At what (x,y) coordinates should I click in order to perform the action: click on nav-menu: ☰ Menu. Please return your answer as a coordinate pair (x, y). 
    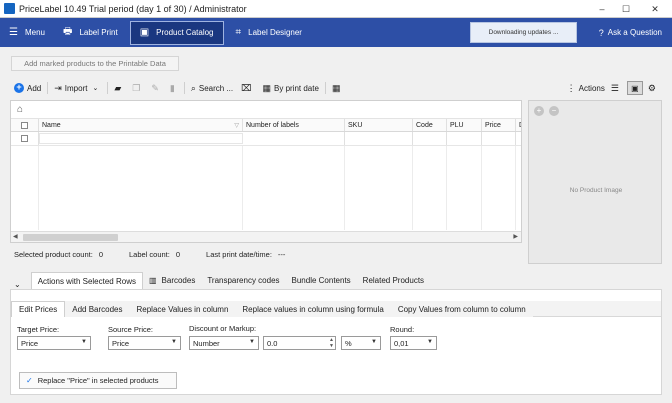
    Looking at the image, I should click on (27, 32).